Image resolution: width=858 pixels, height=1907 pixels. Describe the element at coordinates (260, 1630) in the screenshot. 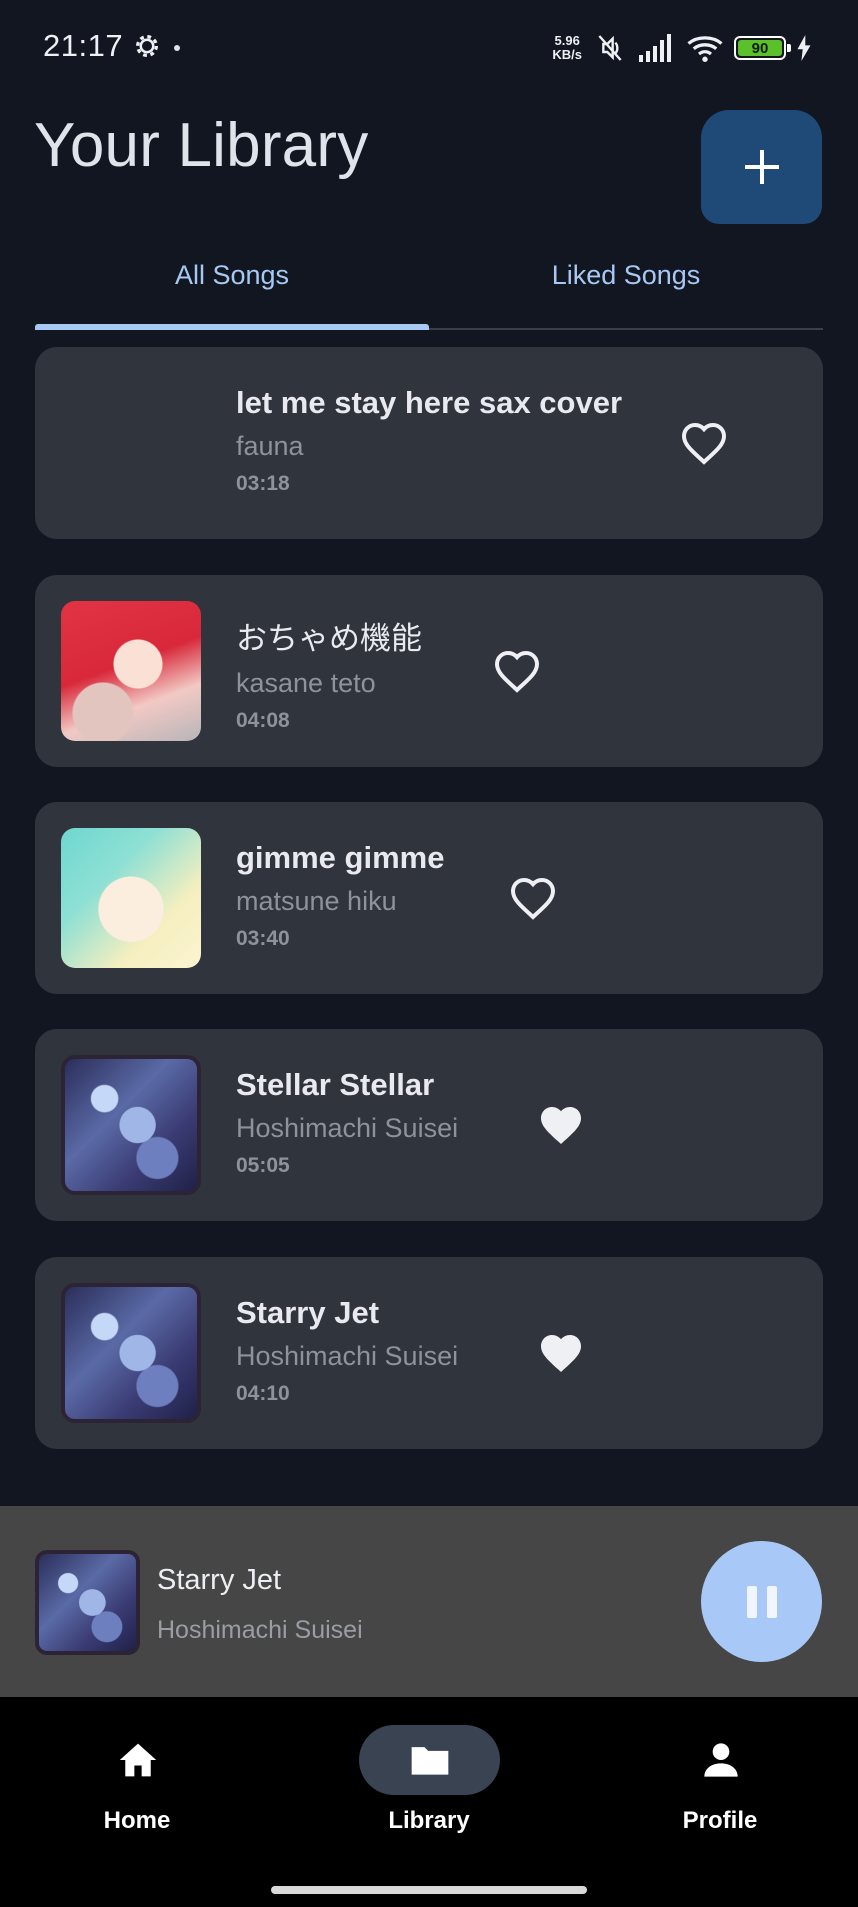

I see `now-playing-artist: Hoshimachi Suisei` at that location.